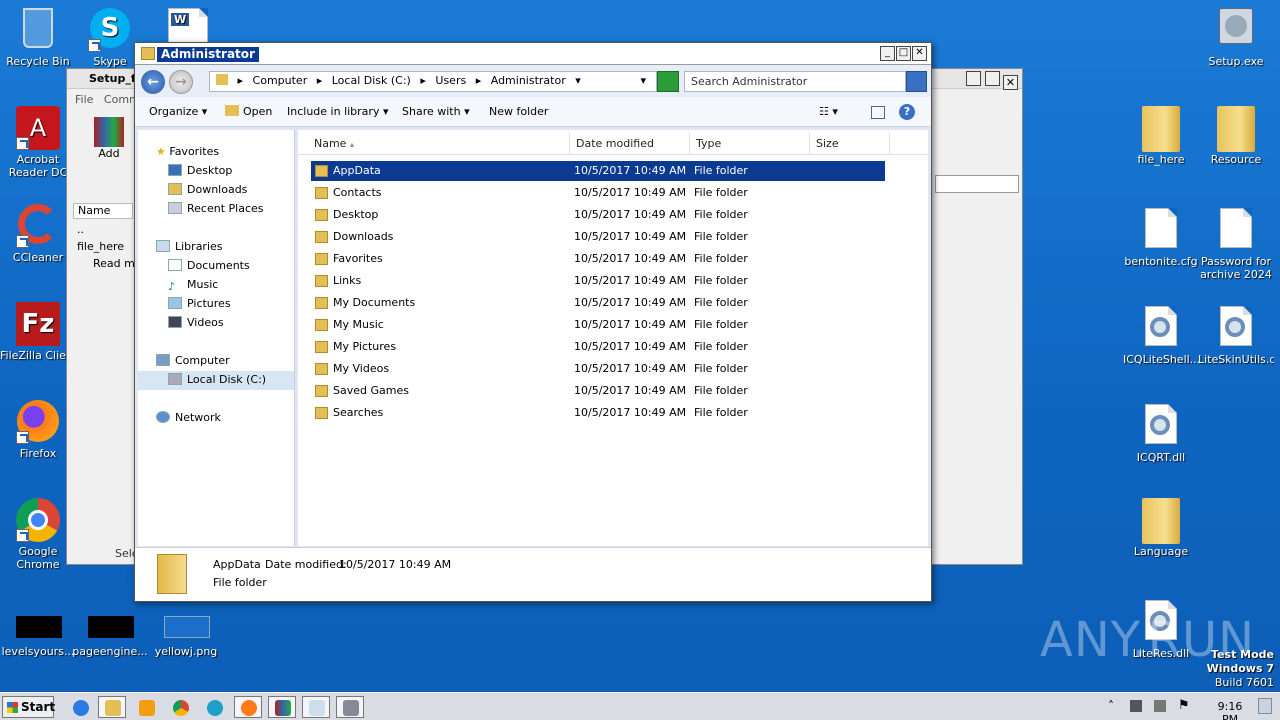 The height and width of the screenshot is (720, 1280). Describe the element at coordinates (216, 209) in the screenshot. I see `nav-recent-places: Recent Places` at that location.